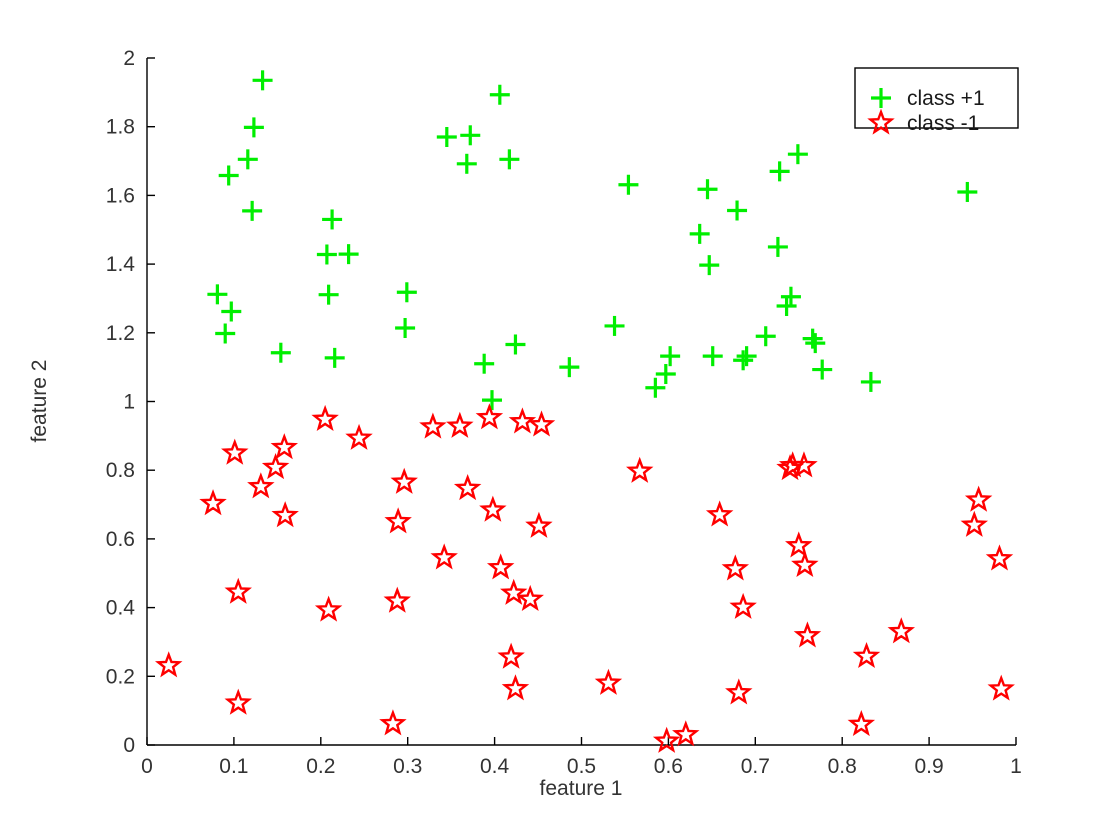  Describe the element at coordinates (120, 470) in the screenshot. I see `y-tick-label: 0.8` at that location.